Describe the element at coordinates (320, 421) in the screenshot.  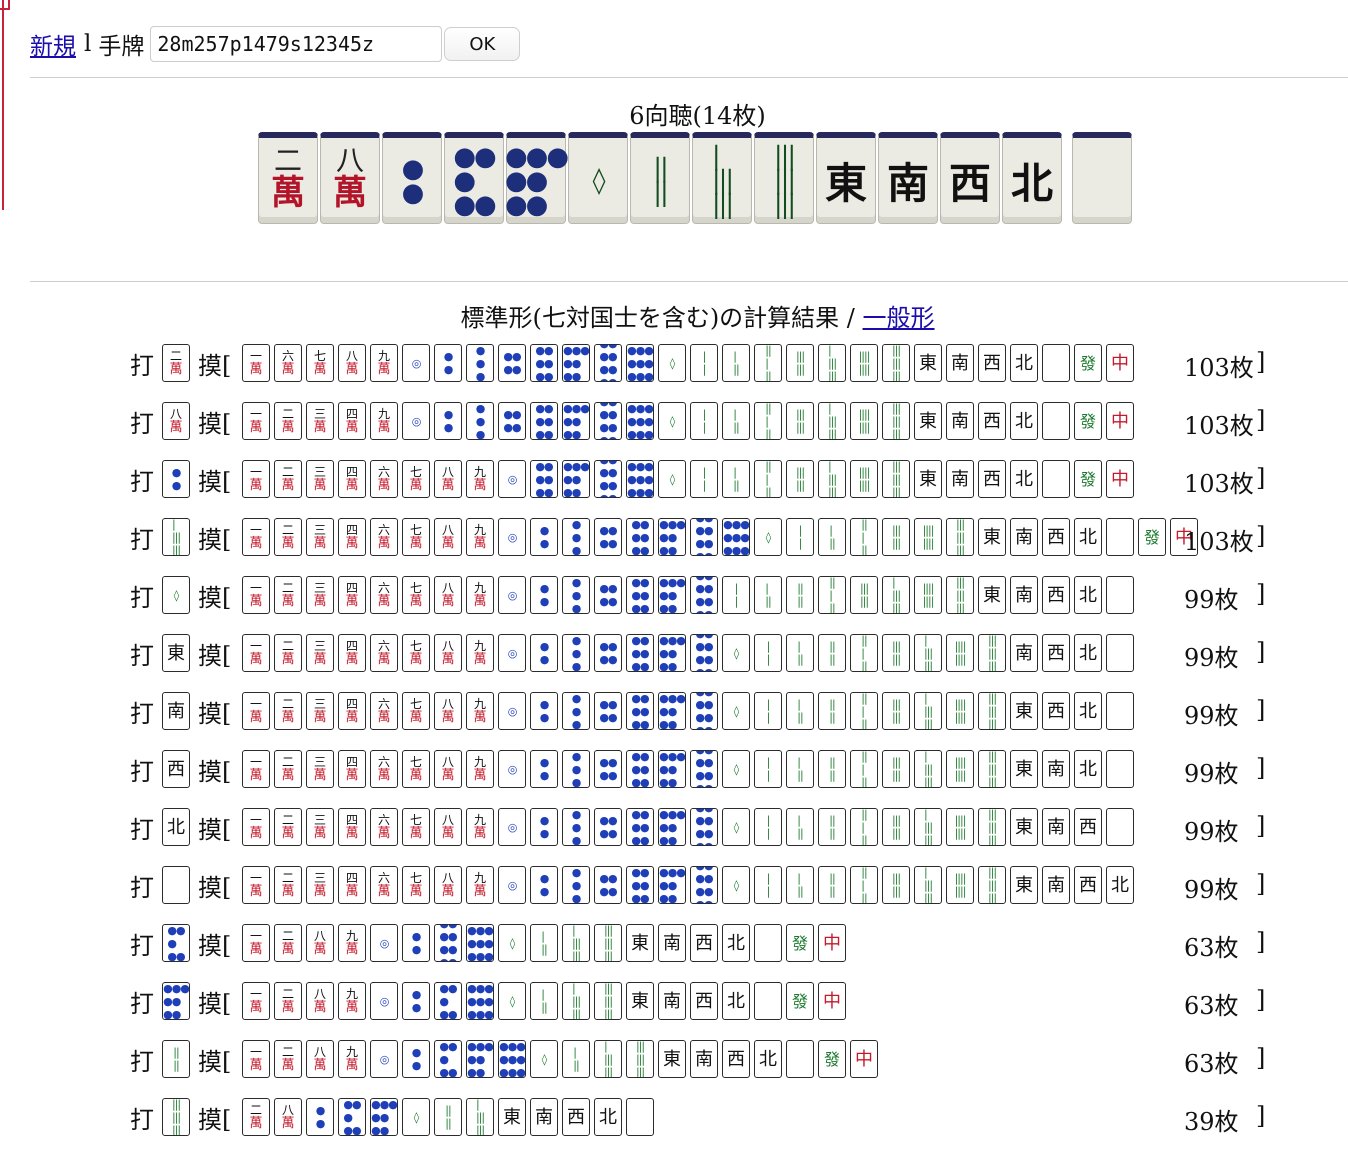
I see `man-tile-icon: 三萬` at that location.